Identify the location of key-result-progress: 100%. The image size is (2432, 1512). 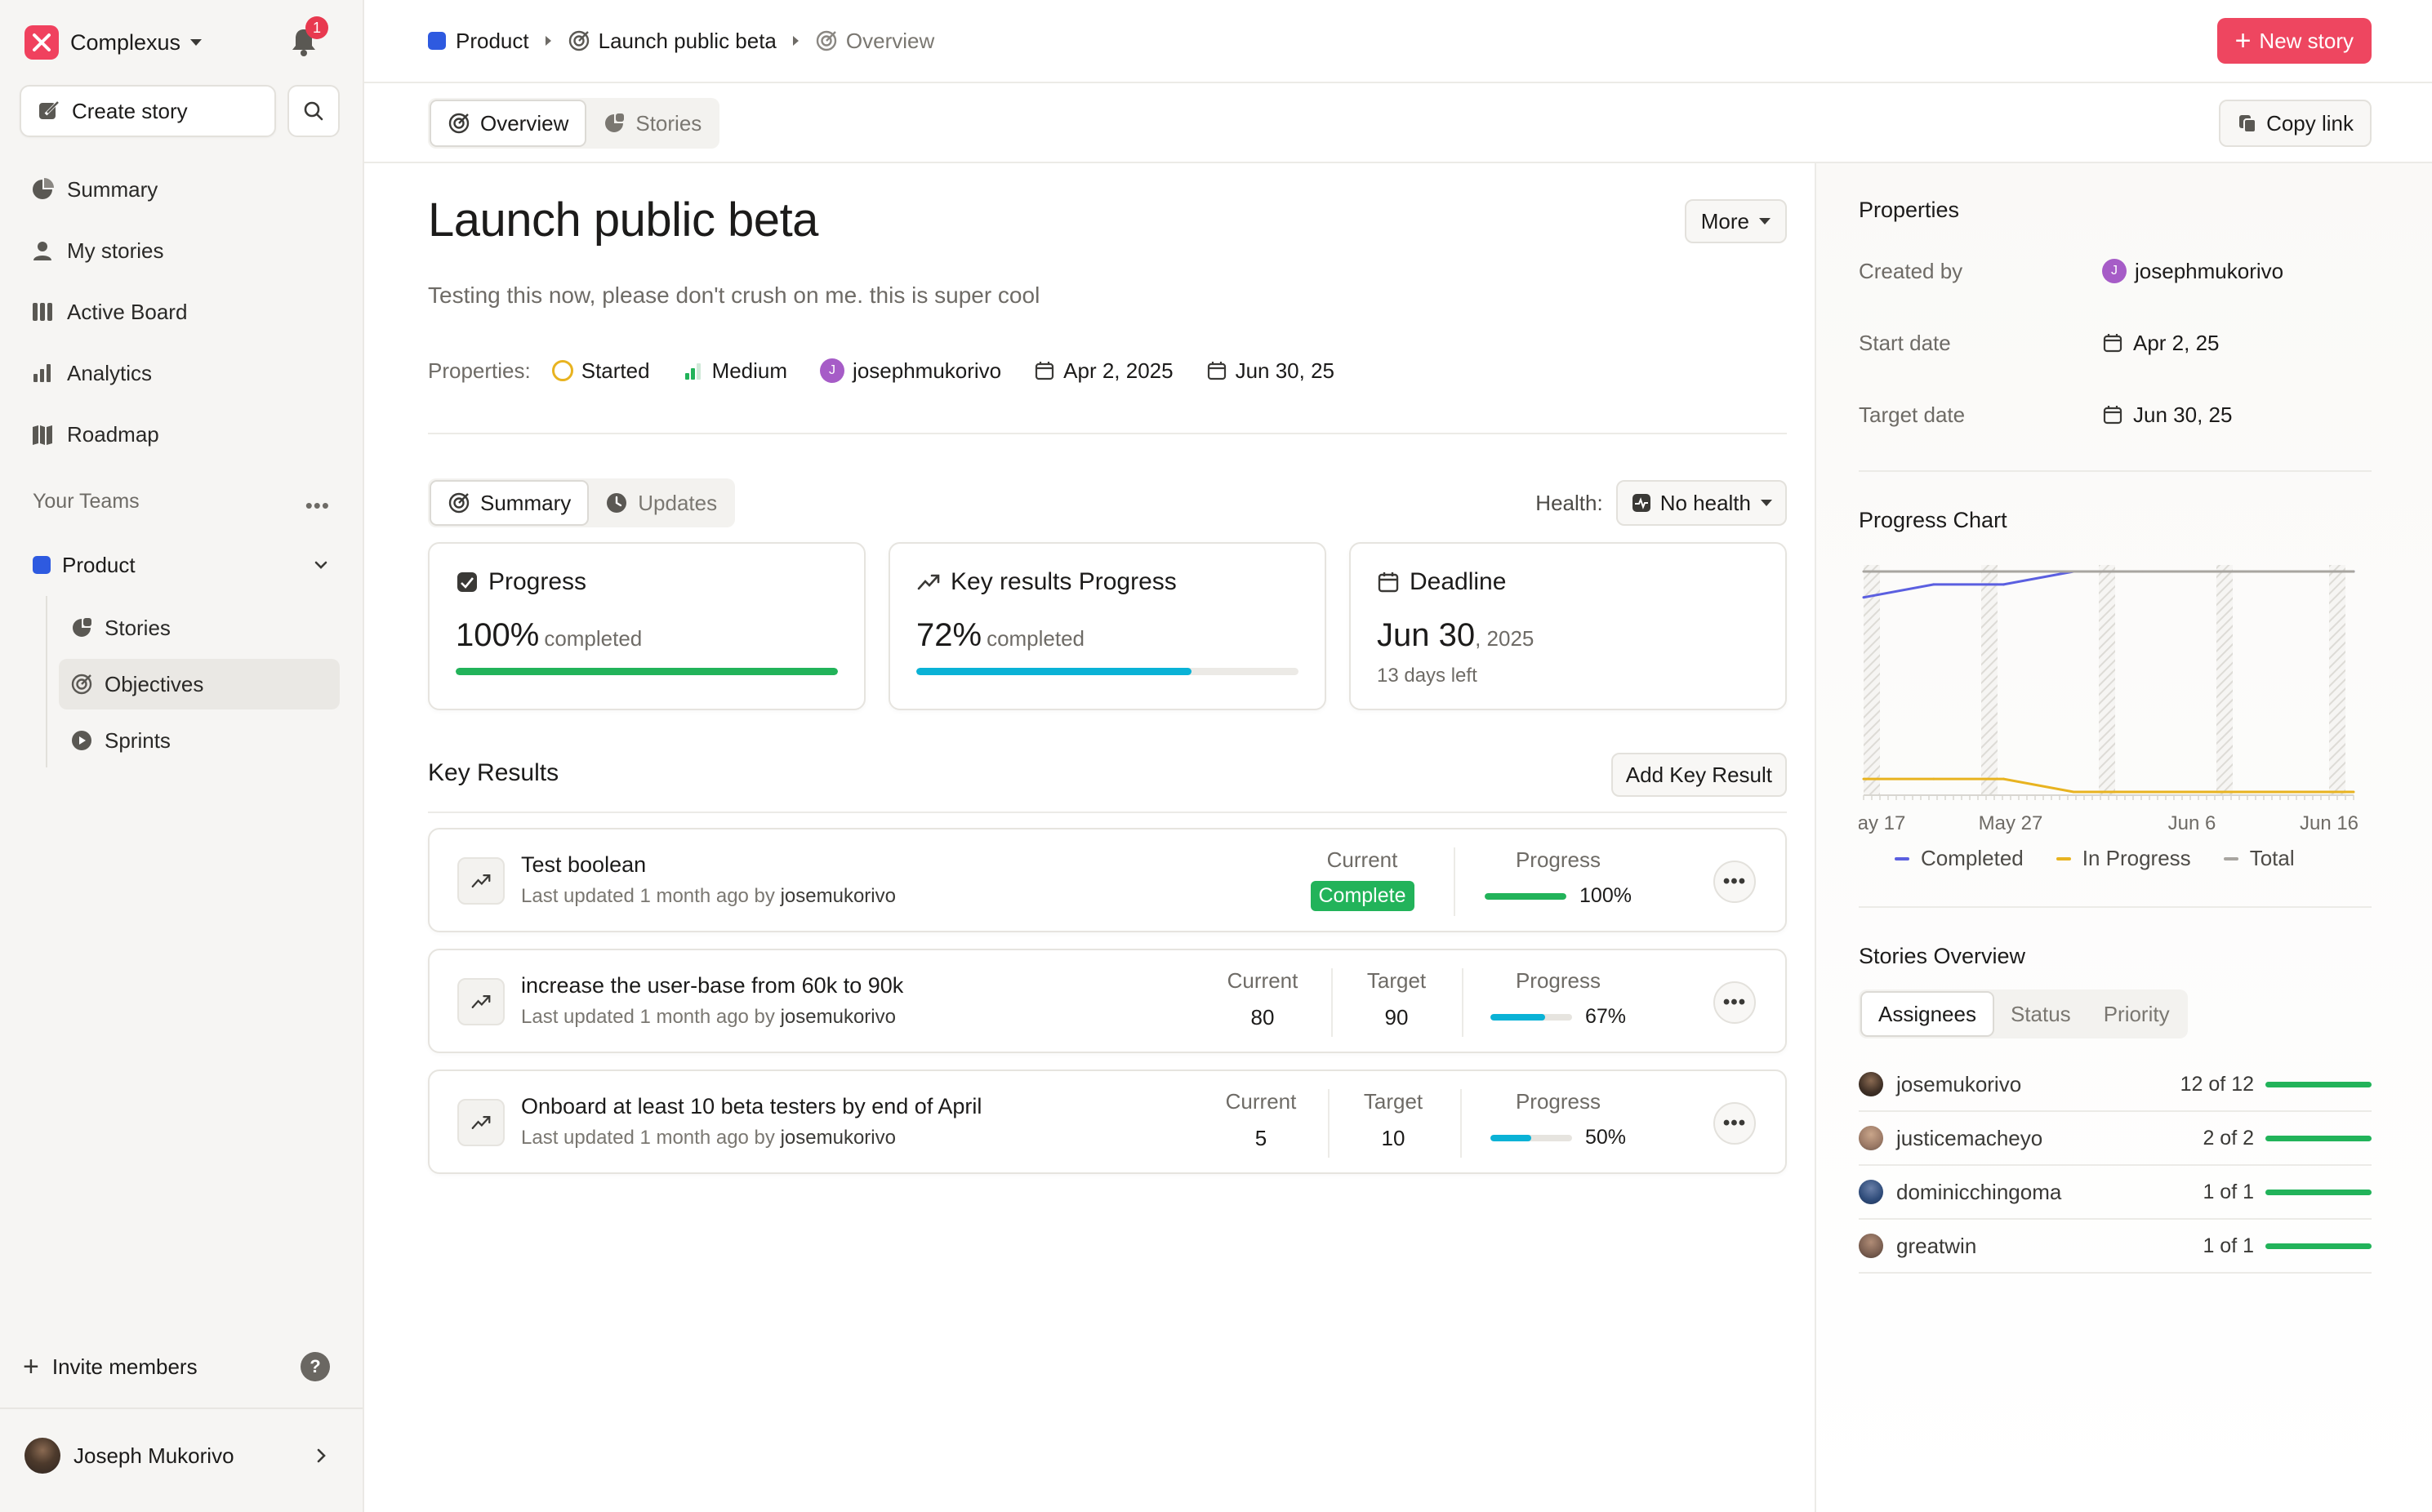
(1558, 896).